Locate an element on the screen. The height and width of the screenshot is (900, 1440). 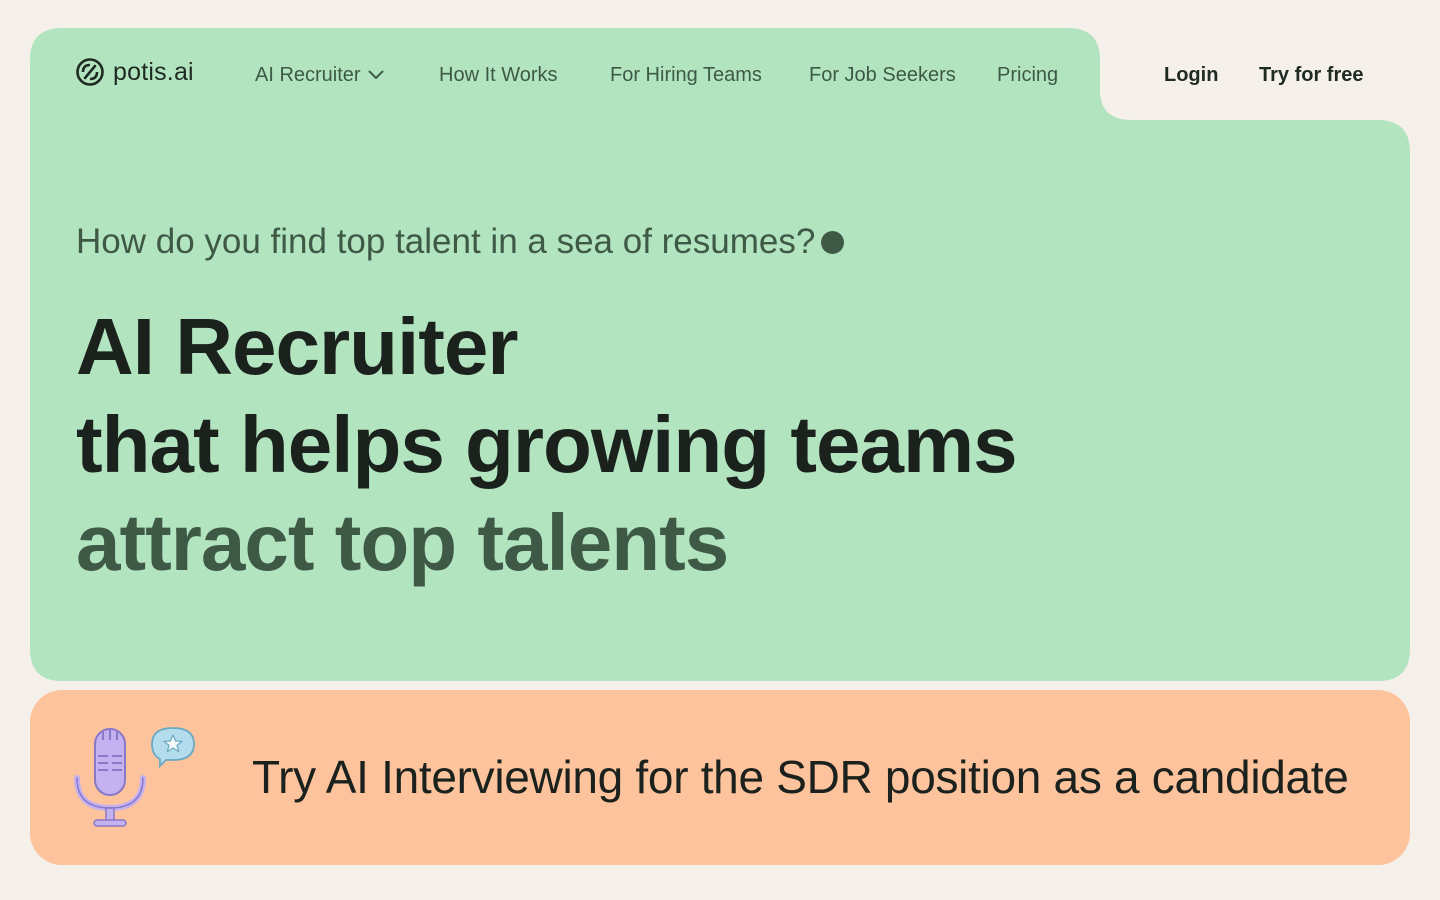
nav-item-label: Pricing is located at coordinates (1028, 74).